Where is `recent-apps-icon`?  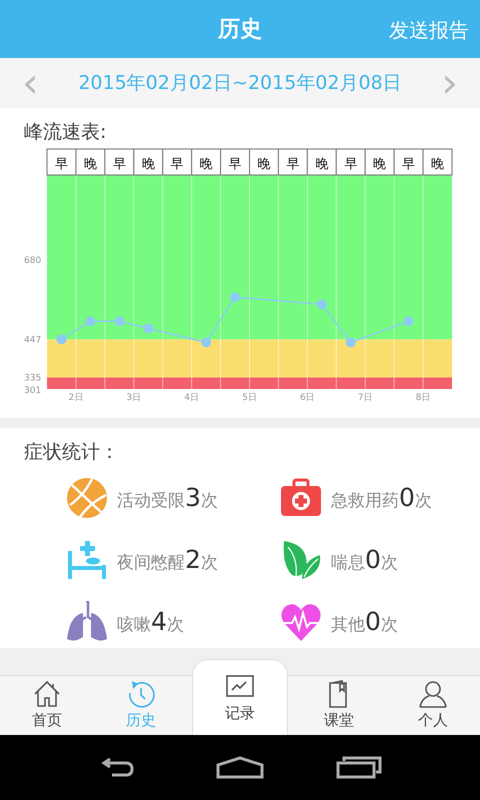 recent-apps-icon is located at coordinates (360, 767).